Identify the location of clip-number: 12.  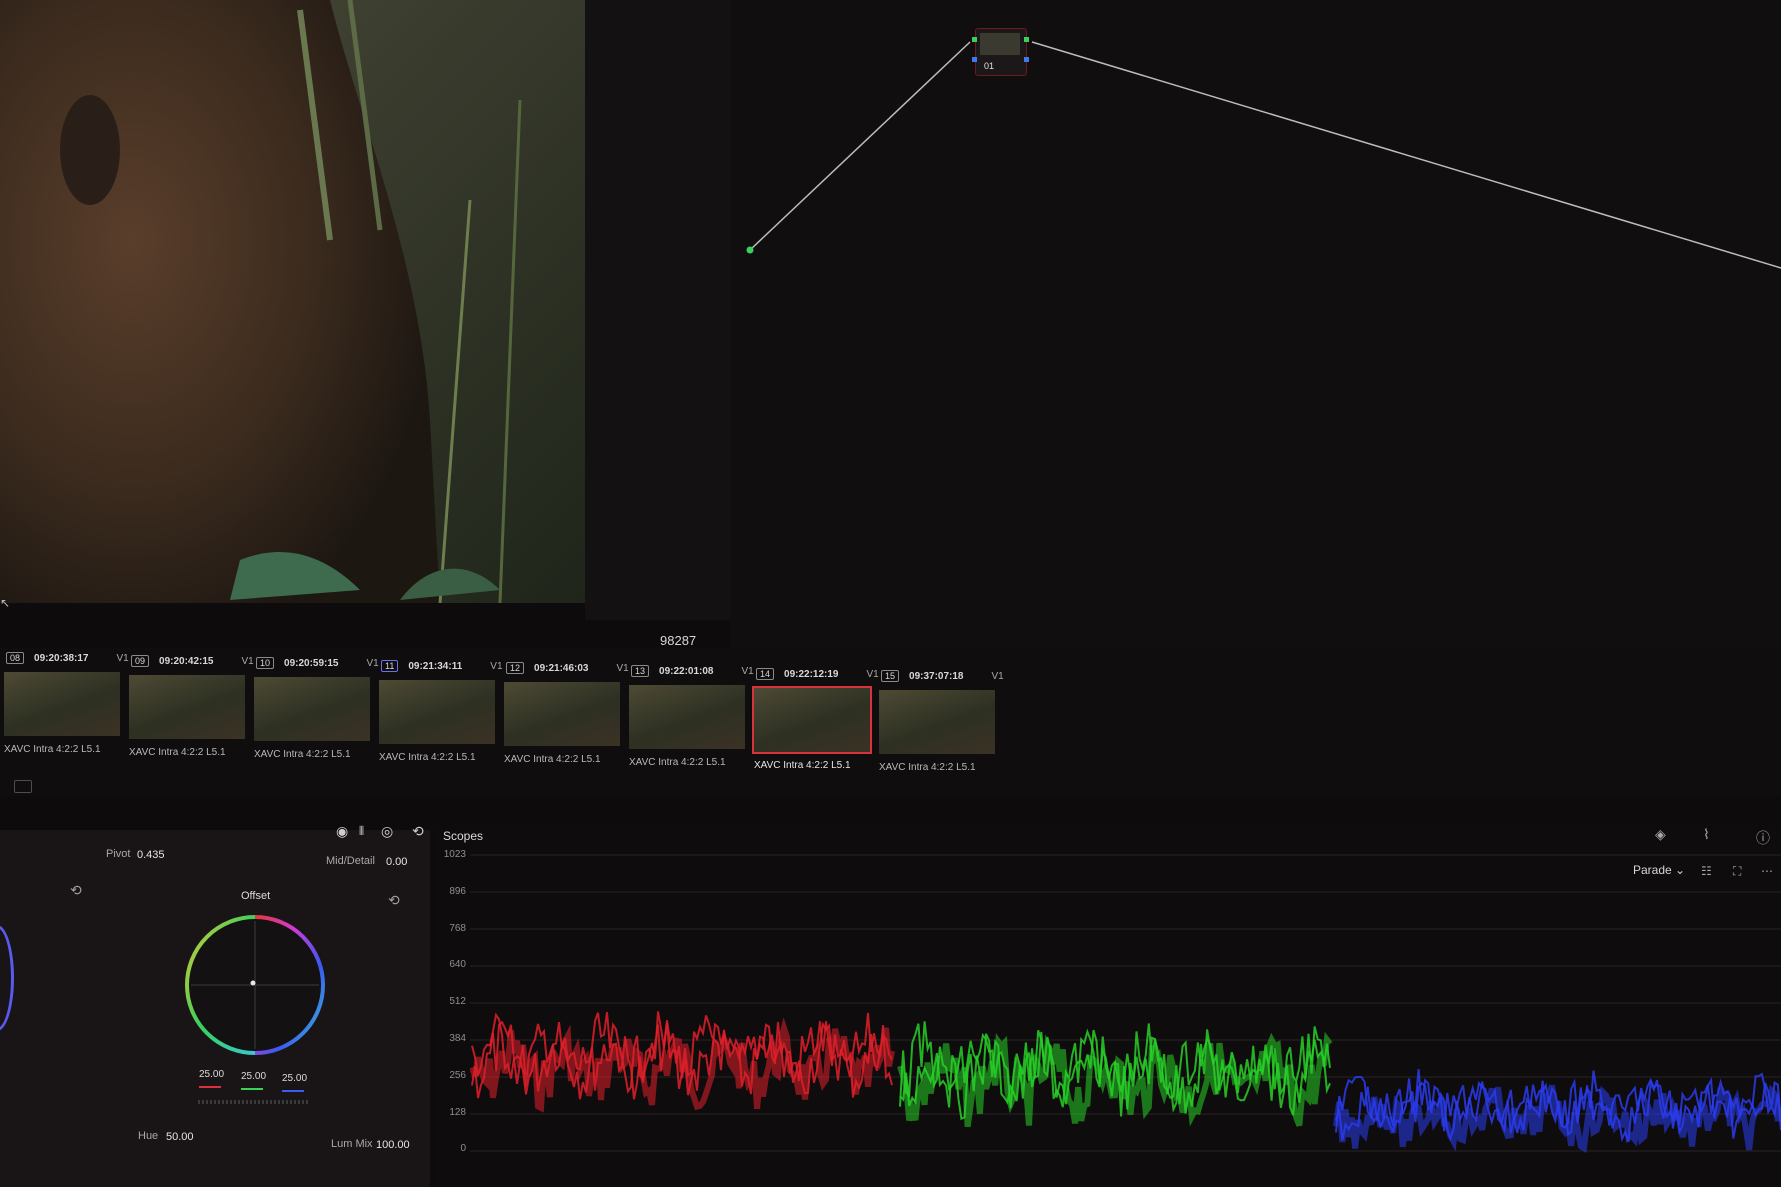
(515, 668).